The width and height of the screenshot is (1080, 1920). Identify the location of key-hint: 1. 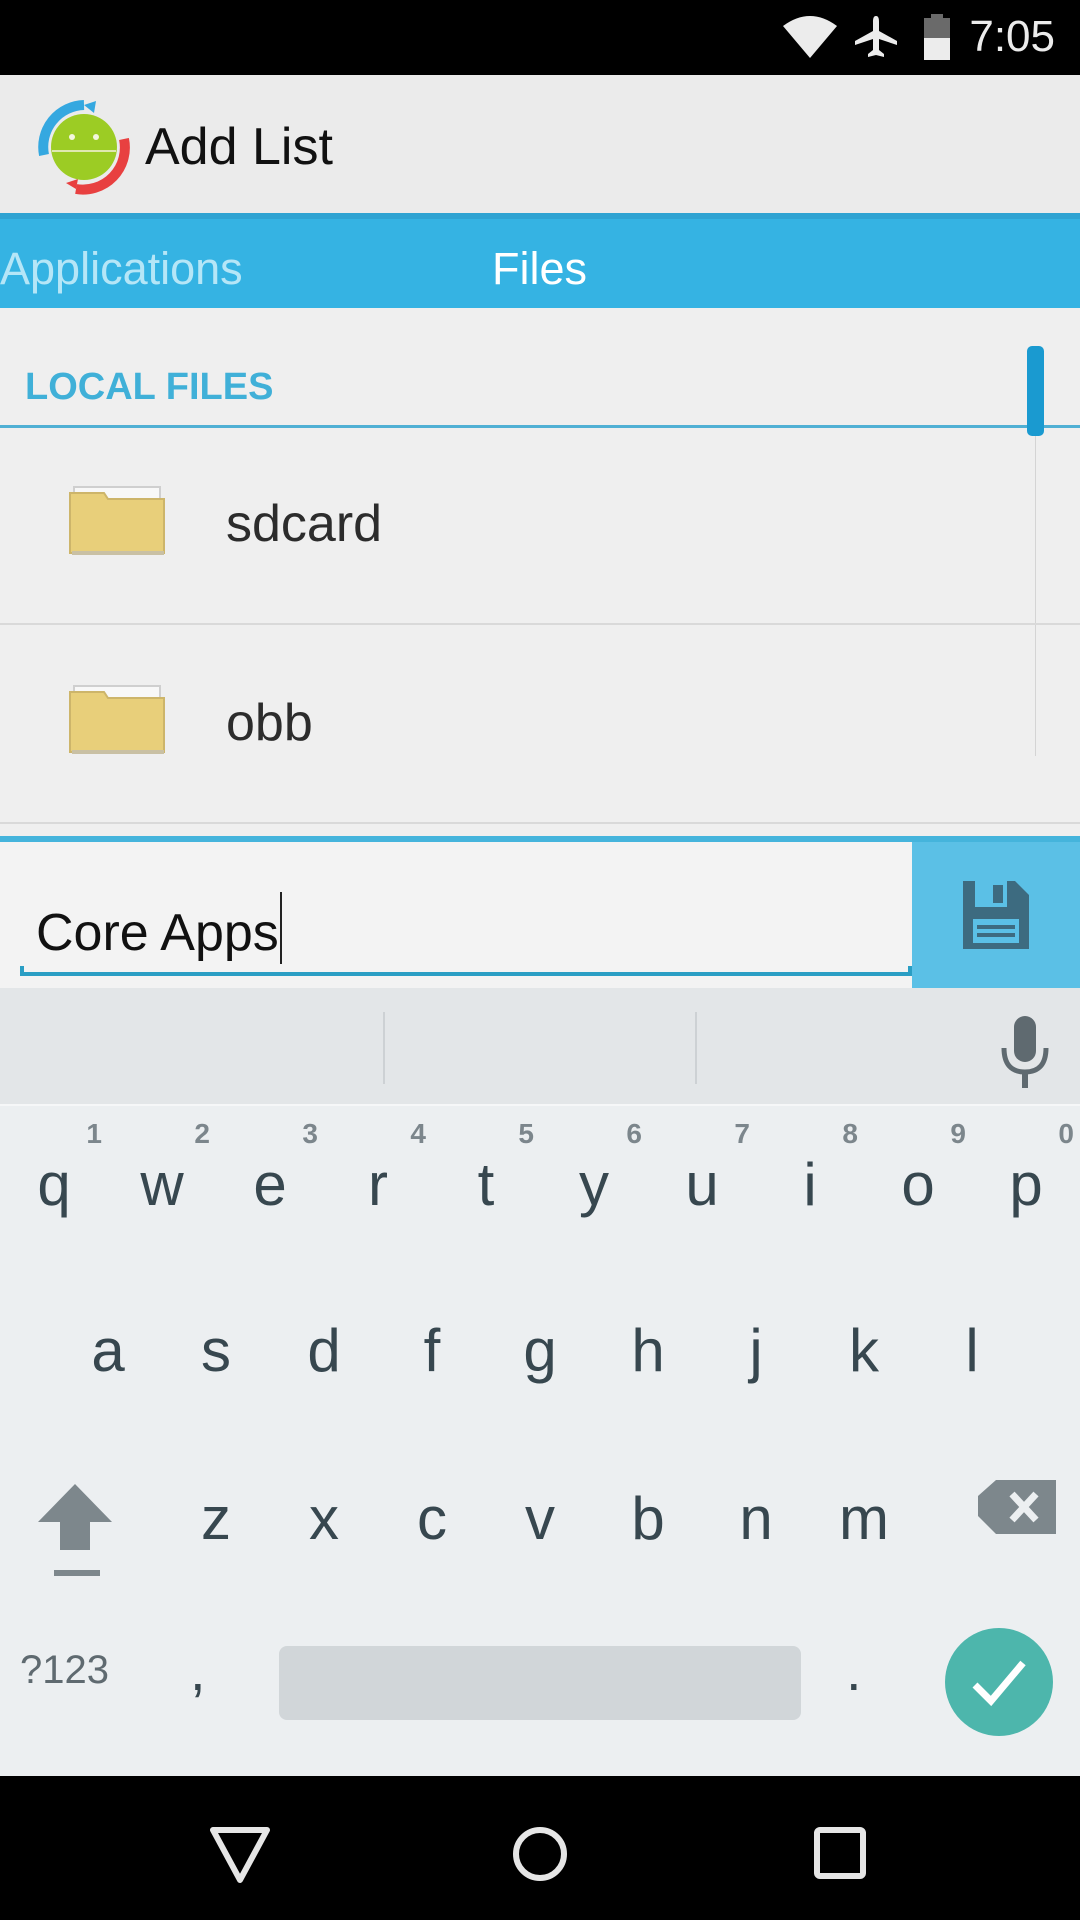
(94, 1133).